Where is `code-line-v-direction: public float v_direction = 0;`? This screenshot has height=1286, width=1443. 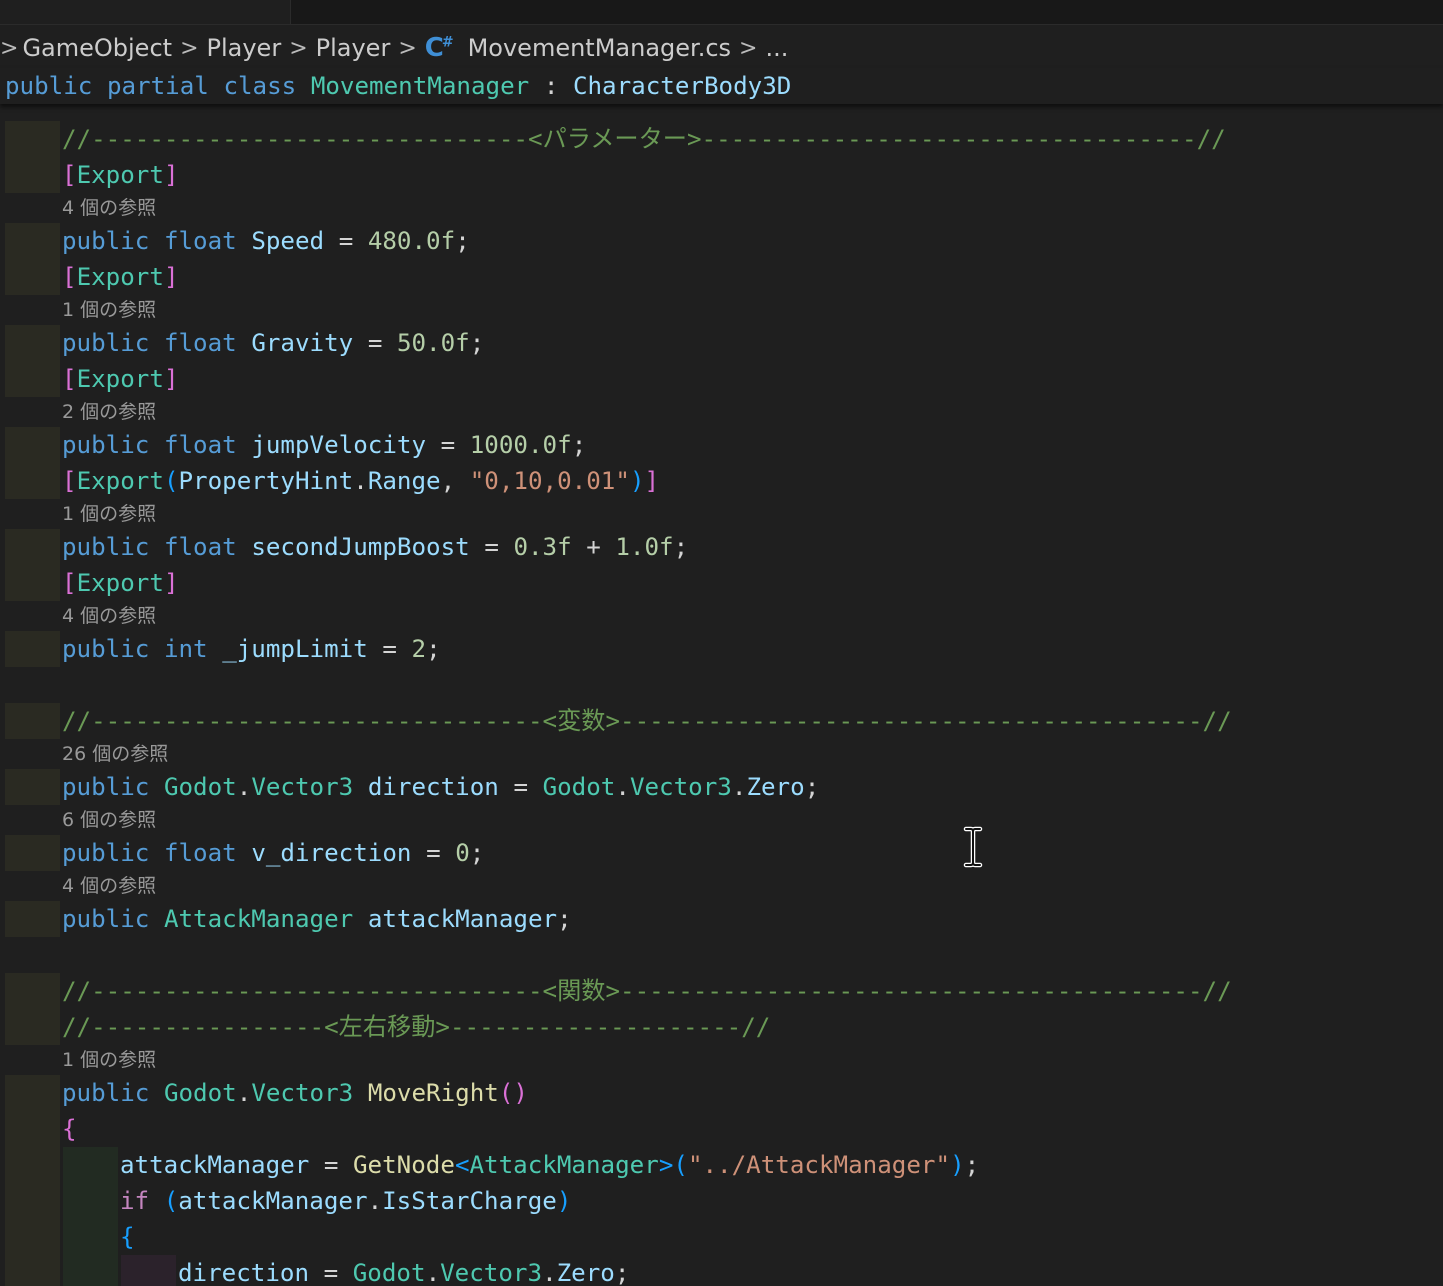 code-line-v-direction: public float v_direction = 0; is located at coordinates (273, 853).